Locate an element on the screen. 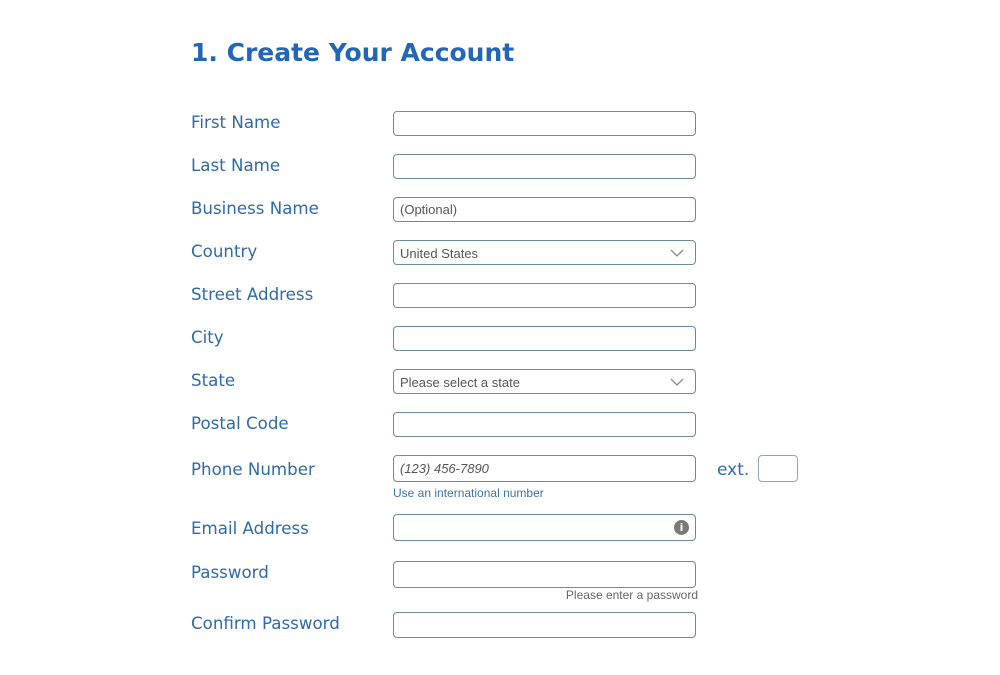 This screenshot has width=1000, height=675. postal-code-input is located at coordinates (544, 424).